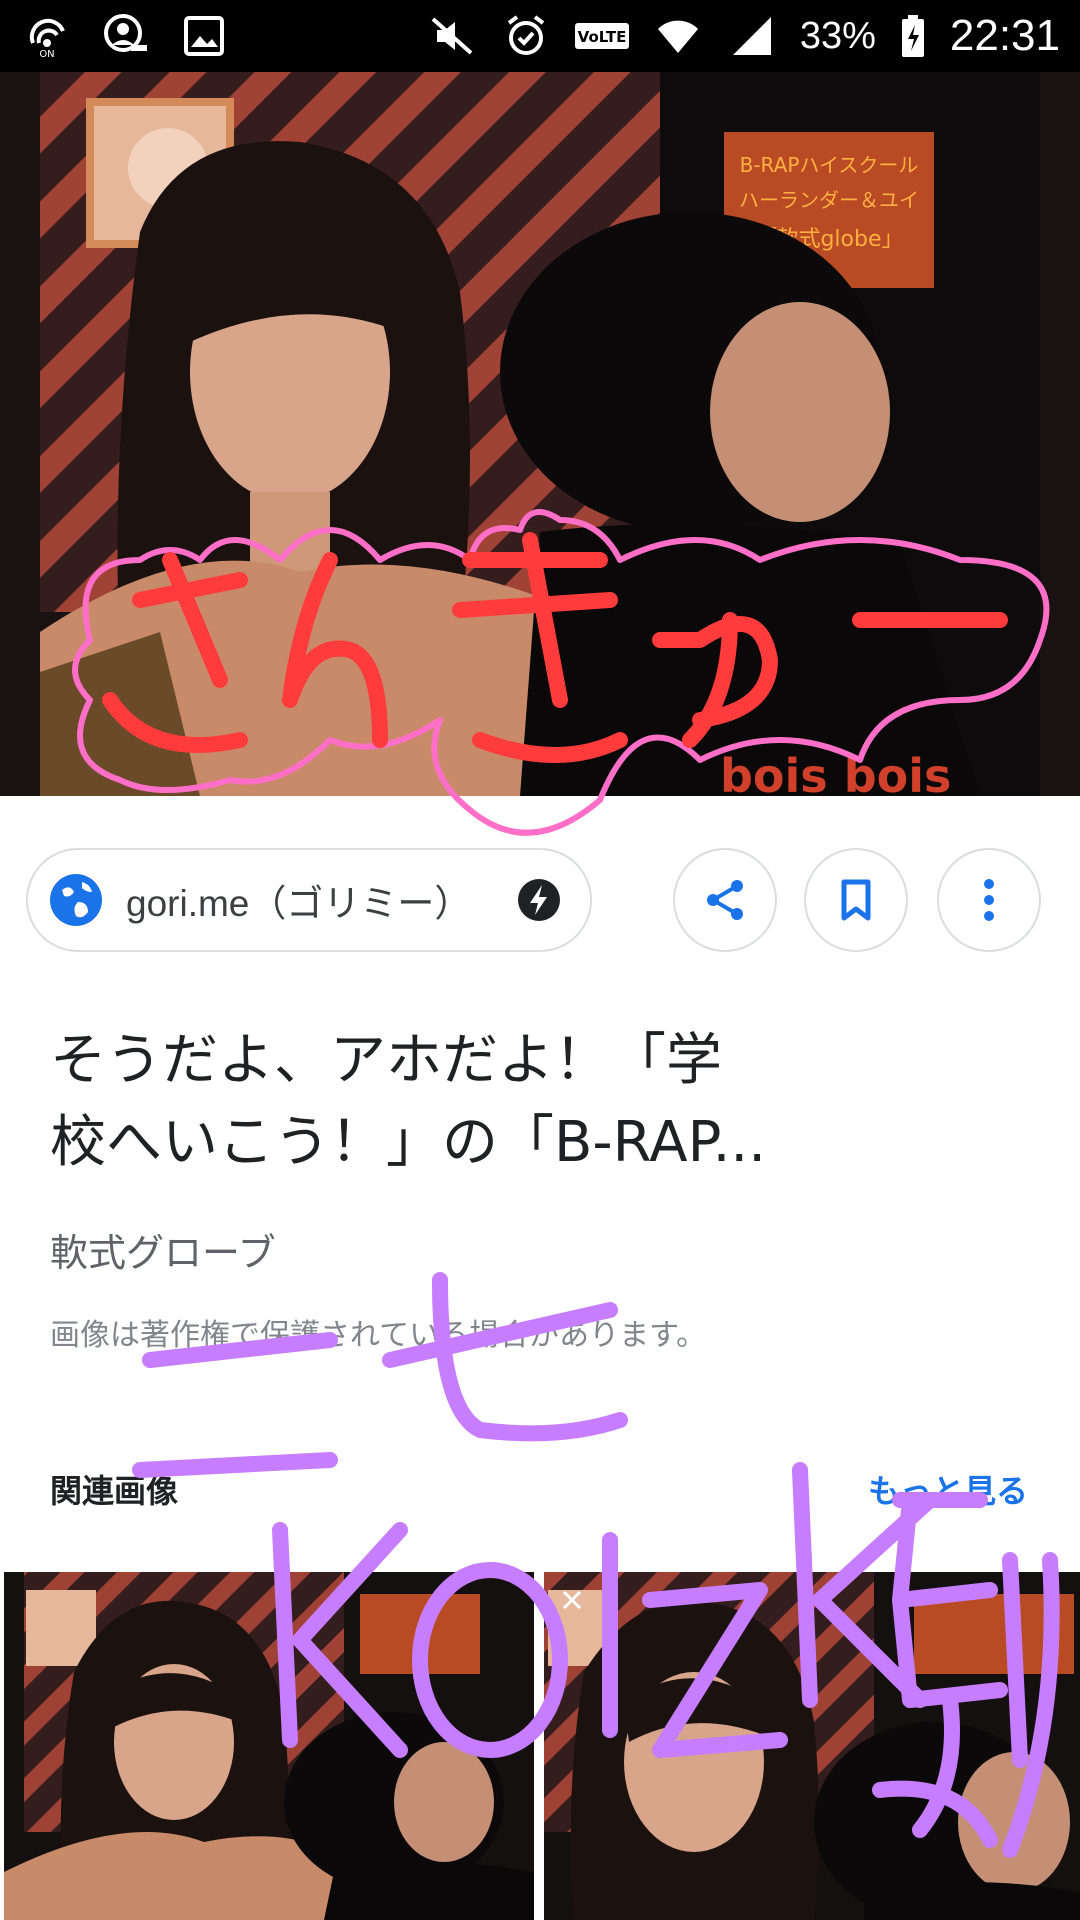 The height and width of the screenshot is (1920, 1080). Describe the element at coordinates (678, 36) in the screenshot. I see `wifi-icon` at that location.